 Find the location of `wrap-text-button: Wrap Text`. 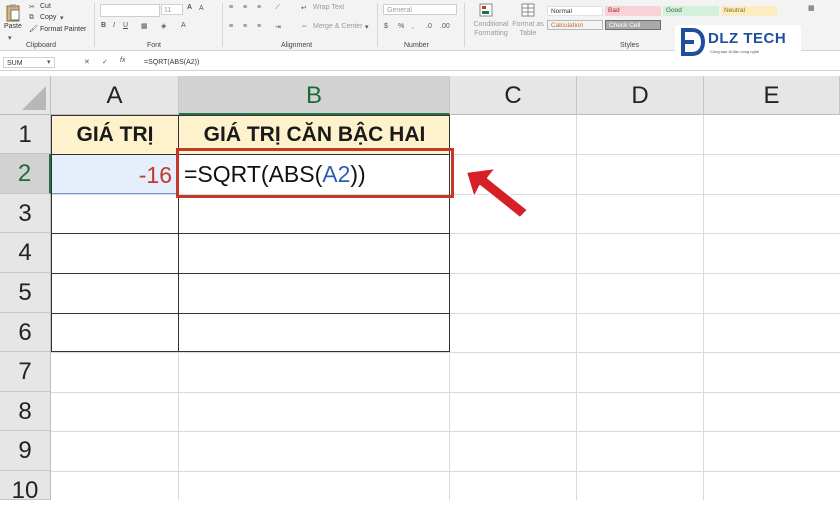

wrap-text-button: Wrap Text is located at coordinates (328, 7).